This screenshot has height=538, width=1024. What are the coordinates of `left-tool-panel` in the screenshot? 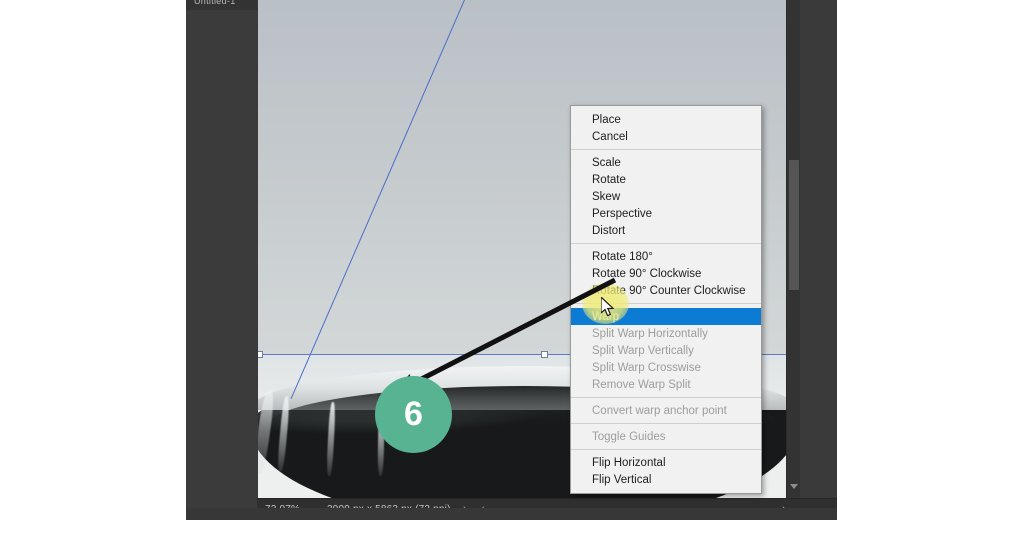 It's located at (222, 259).